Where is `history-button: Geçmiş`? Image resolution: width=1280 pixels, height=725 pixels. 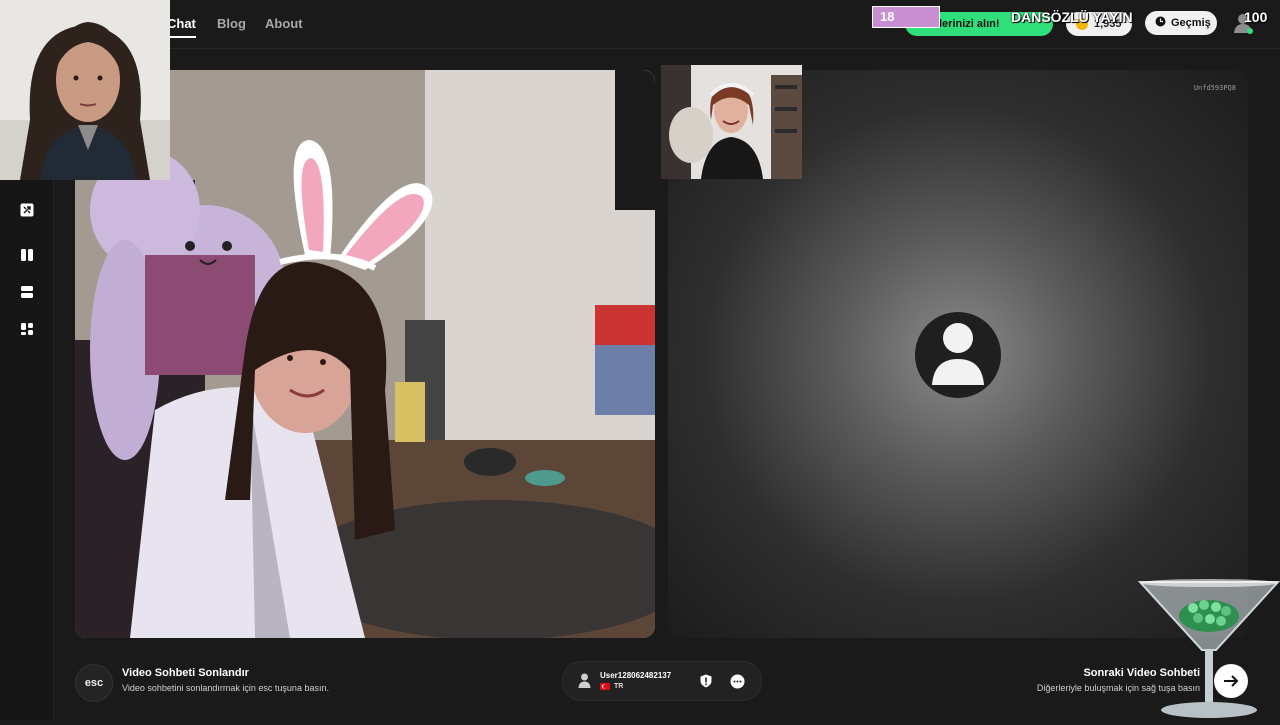 history-button: Geçmiş is located at coordinates (1181, 23).